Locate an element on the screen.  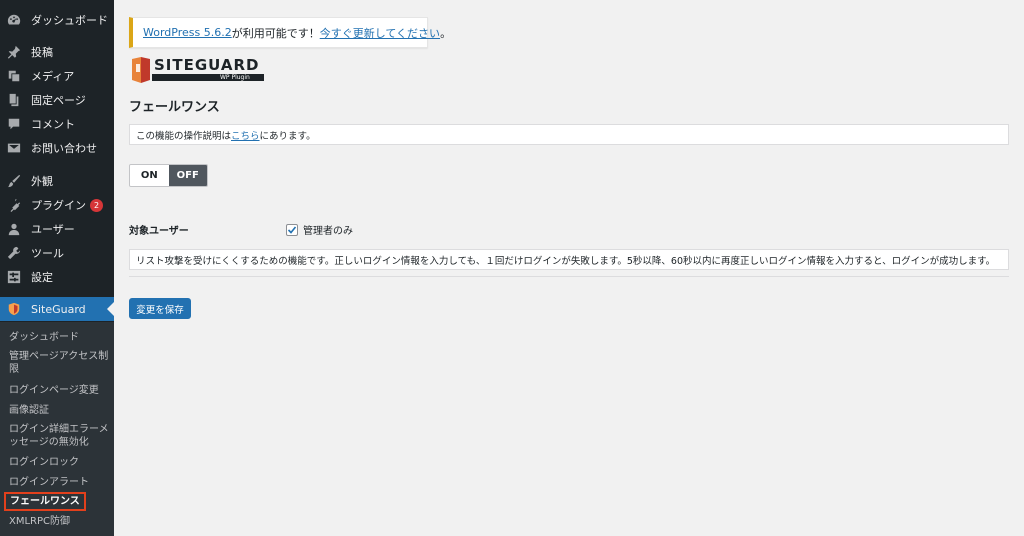
toggle-off: OFF is located at coordinates (187, 175).